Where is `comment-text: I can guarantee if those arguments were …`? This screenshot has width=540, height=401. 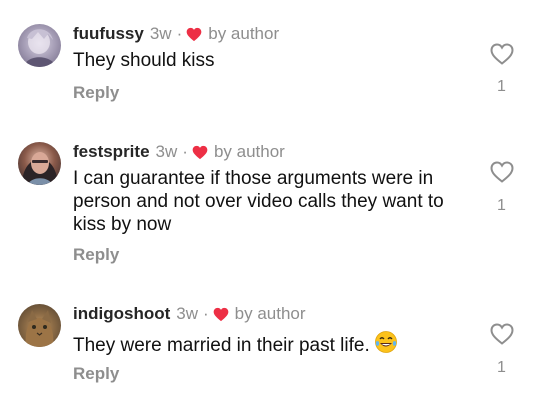 comment-text: I can guarantee if those arguments were … is located at coordinates (258, 201).